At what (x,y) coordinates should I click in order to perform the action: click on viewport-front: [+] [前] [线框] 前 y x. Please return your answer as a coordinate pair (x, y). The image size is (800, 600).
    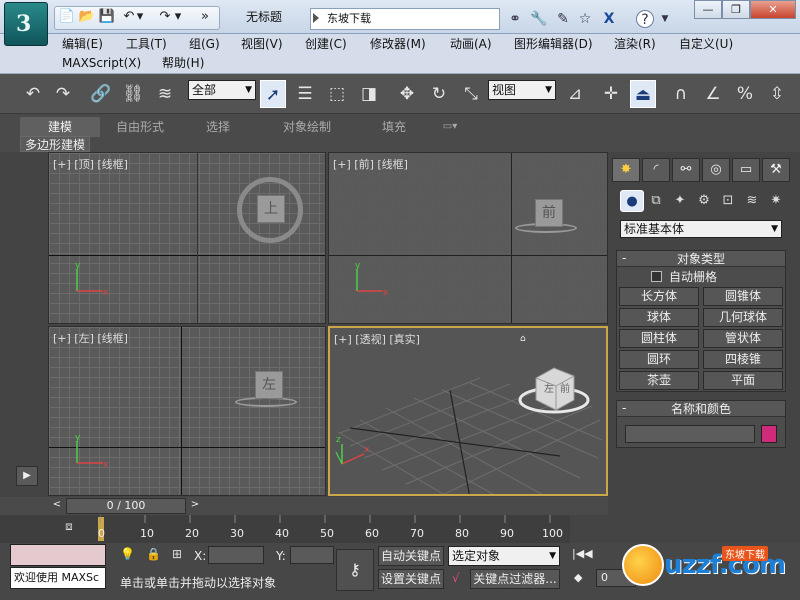
    Looking at the image, I should click on (468, 238).